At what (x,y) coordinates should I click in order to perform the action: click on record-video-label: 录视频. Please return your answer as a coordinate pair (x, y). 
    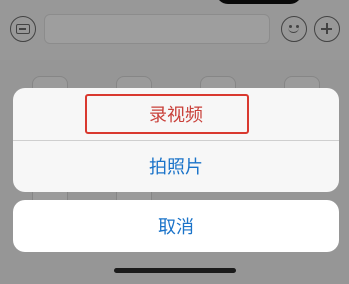
    Looking at the image, I should click on (176, 115).